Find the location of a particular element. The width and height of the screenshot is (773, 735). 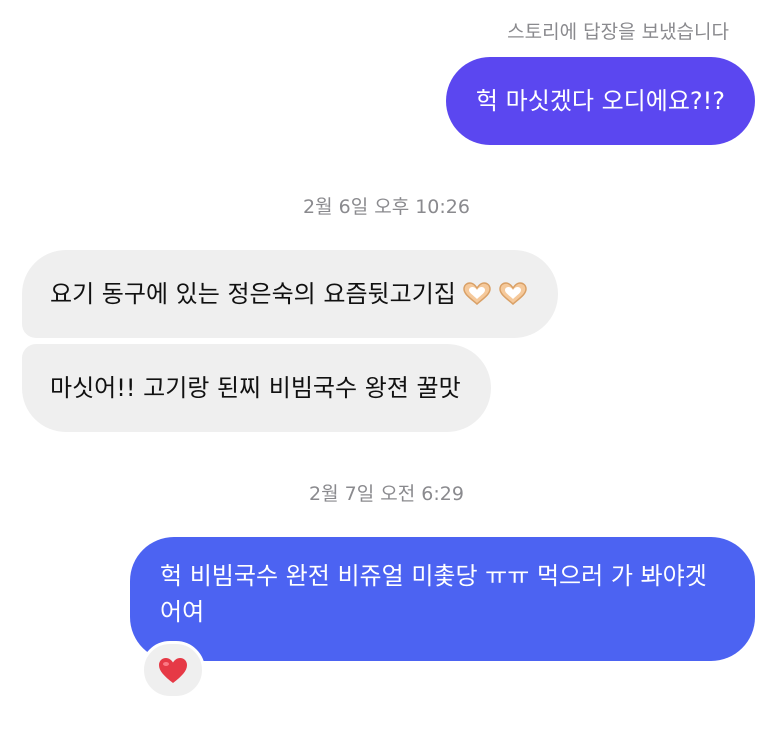

received-message-bubble: 요기 동구에 있는 정은숙의 요즘뒷고기집 is located at coordinates (290, 294).